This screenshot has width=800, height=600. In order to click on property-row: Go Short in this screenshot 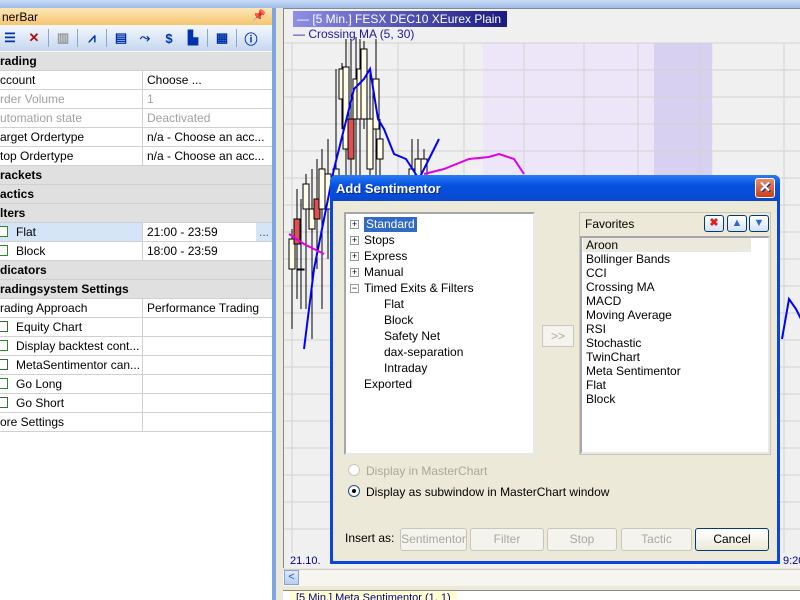, I will do `click(136, 403)`.